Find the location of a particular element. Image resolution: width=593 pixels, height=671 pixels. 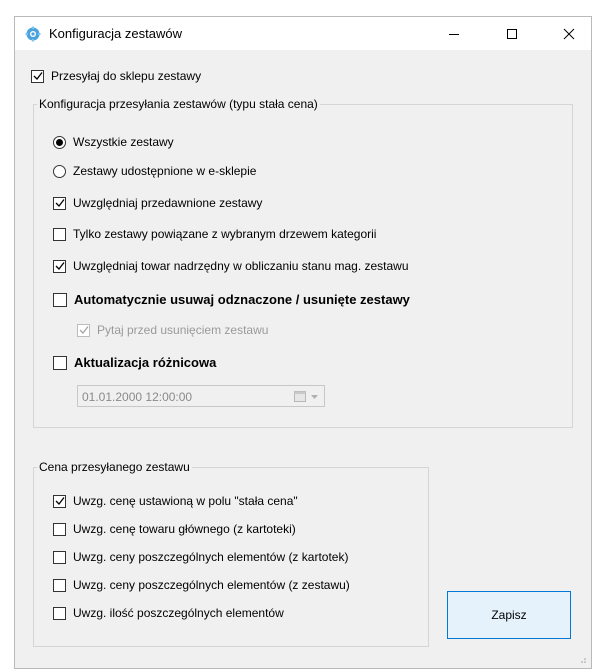

date-value: 01.01.2000 12:00:00 is located at coordinates (137, 397).